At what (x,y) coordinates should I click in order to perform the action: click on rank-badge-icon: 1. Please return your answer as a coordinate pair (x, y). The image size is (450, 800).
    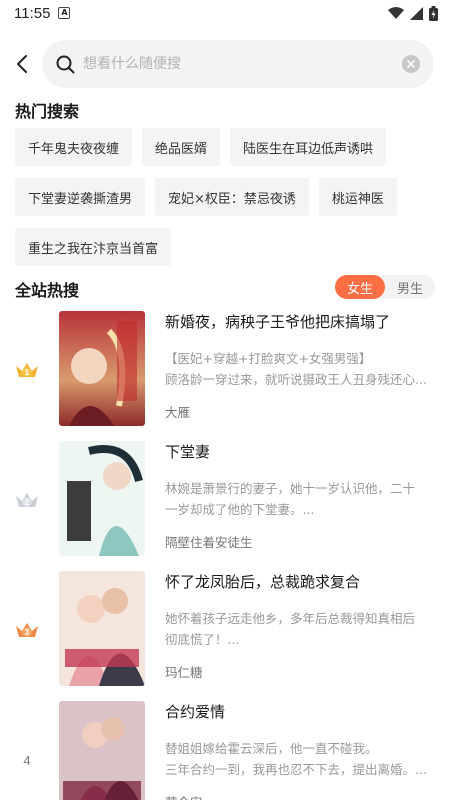
    Looking at the image, I should click on (27, 370).